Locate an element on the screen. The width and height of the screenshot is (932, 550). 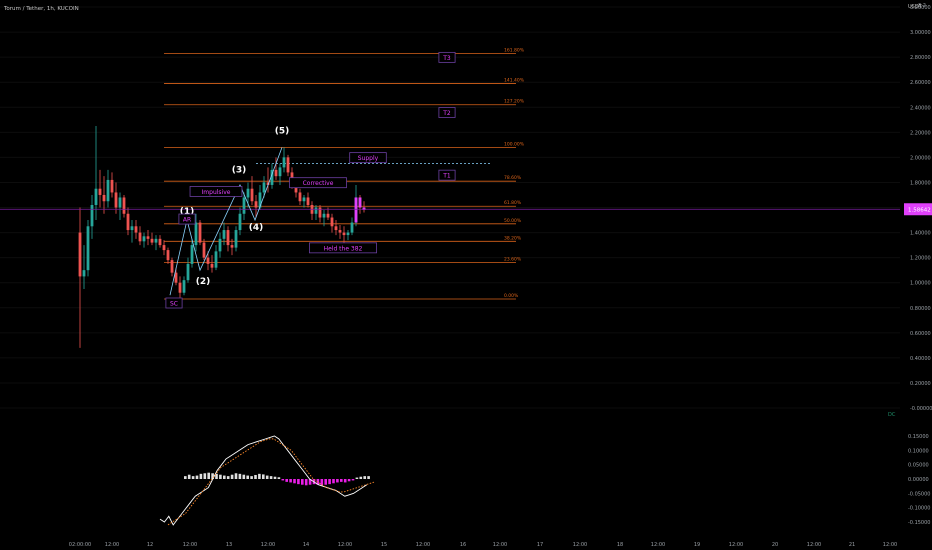
annotation-label: T1 is located at coordinates (446, 176).